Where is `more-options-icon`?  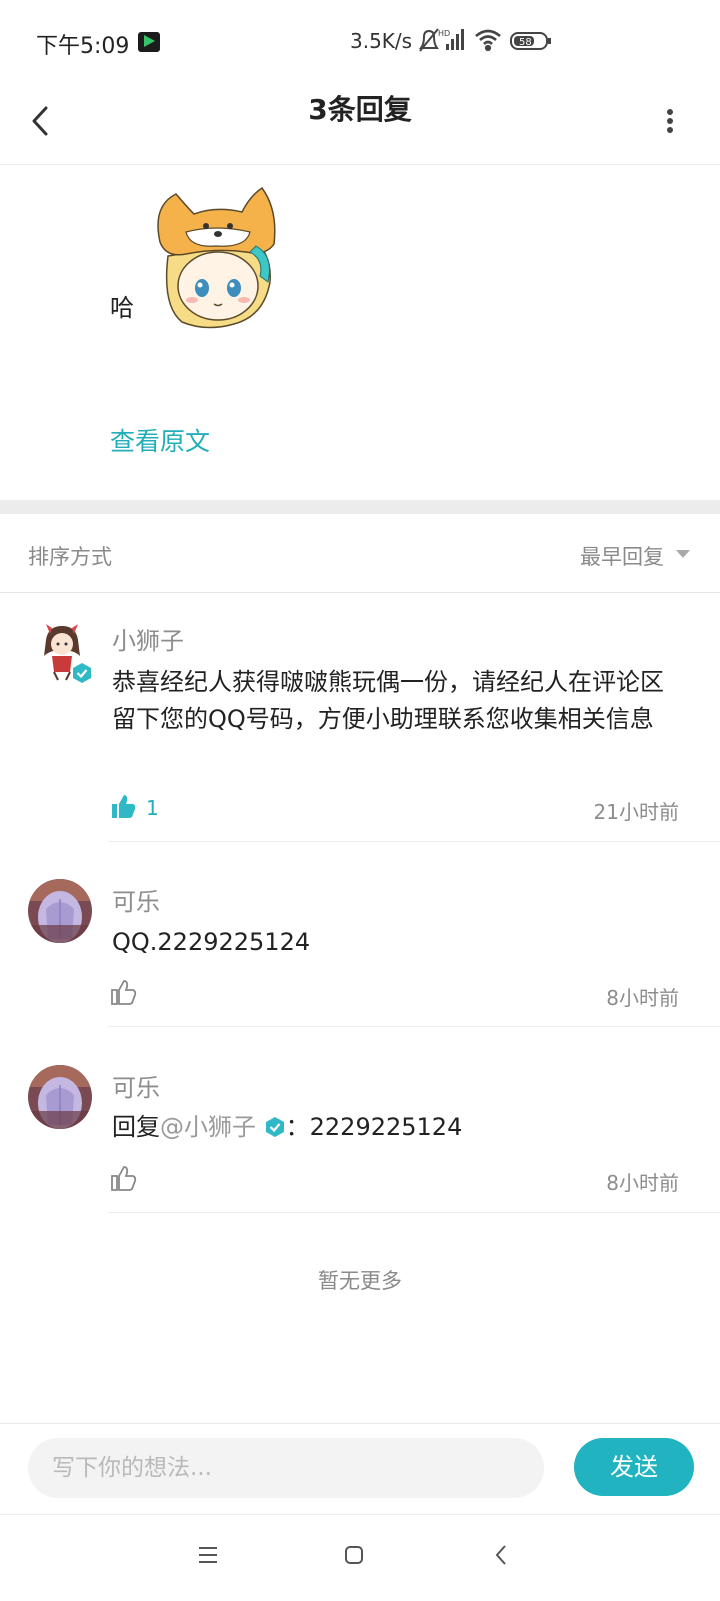
more-options-icon is located at coordinates (670, 121).